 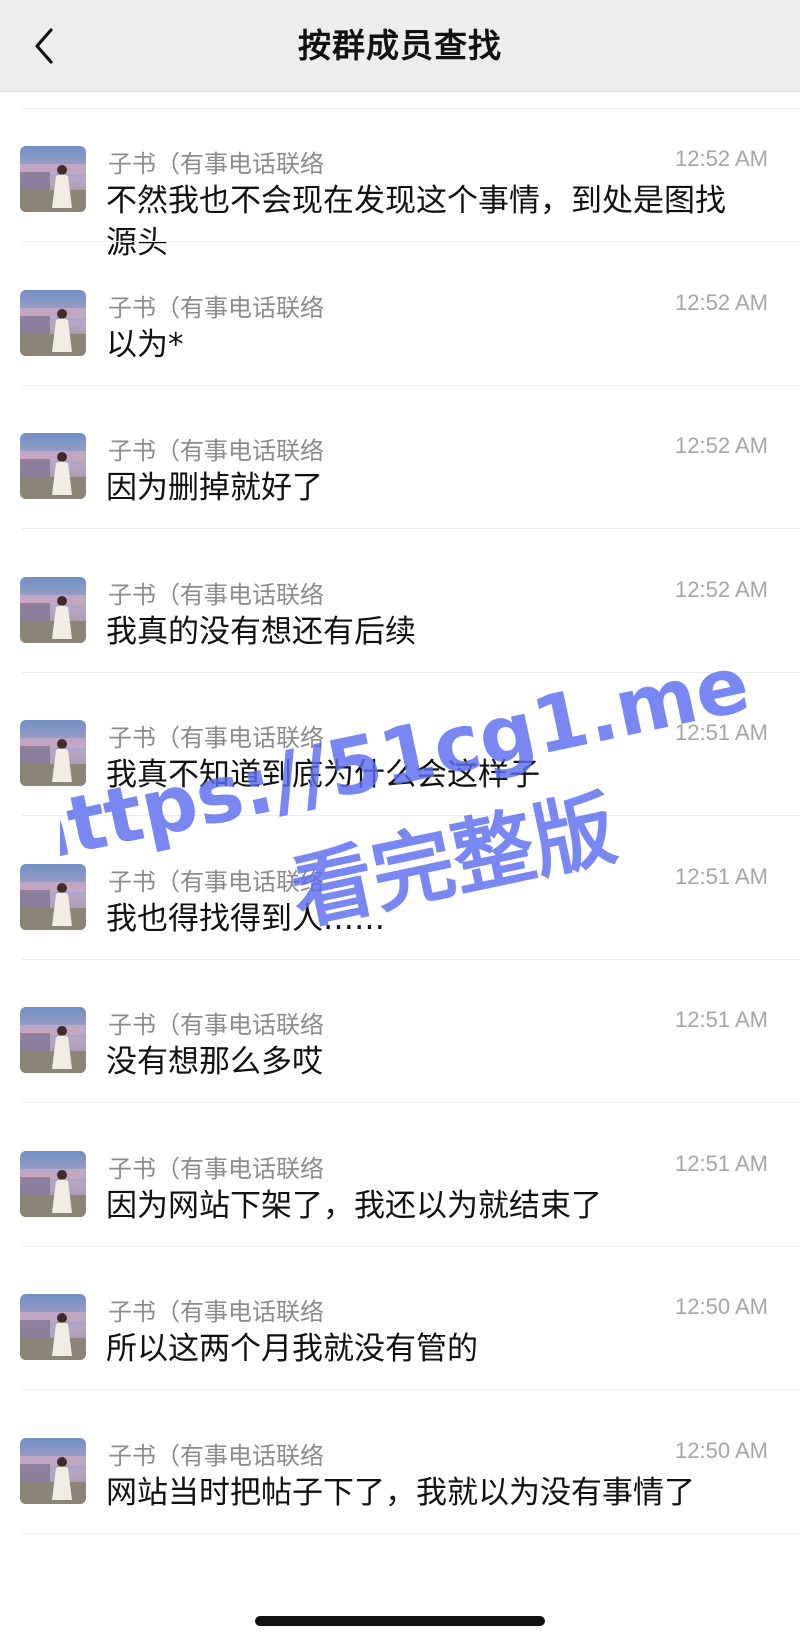 I want to click on message-result-item: 子书（有事电话联络 12:52 AM 我真的没有想还有后续, so click(x=400, y=598).